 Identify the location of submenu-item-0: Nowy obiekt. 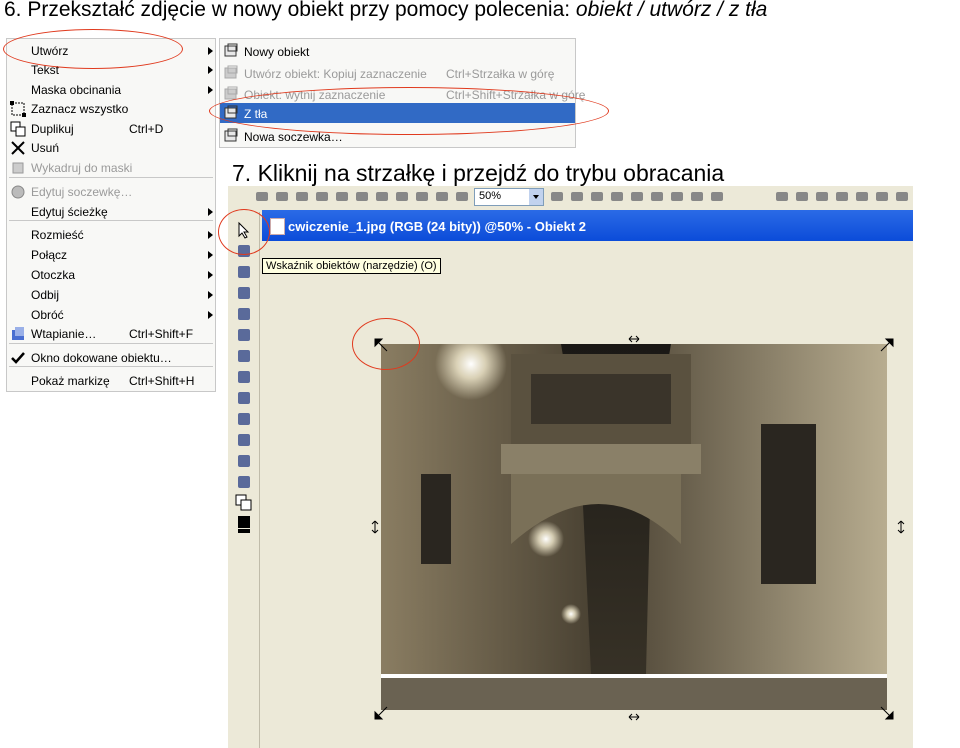
(397, 51).